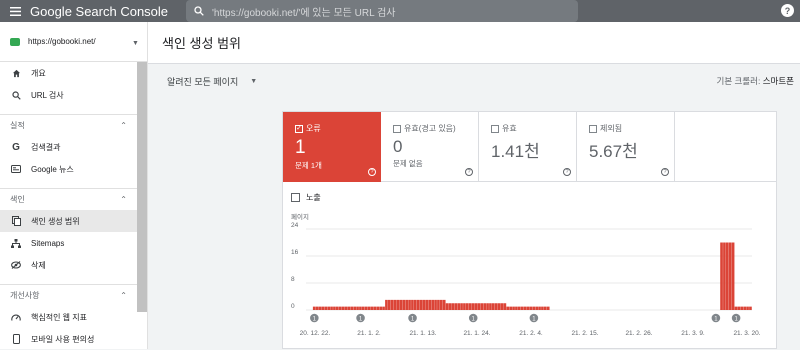 This screenshot has height=350, width=800. What do you see at coordinates (73, 295) in the screenshot?
I see `section-enhancements: 개선사항 ⌃` at bounding box center [73, 295].